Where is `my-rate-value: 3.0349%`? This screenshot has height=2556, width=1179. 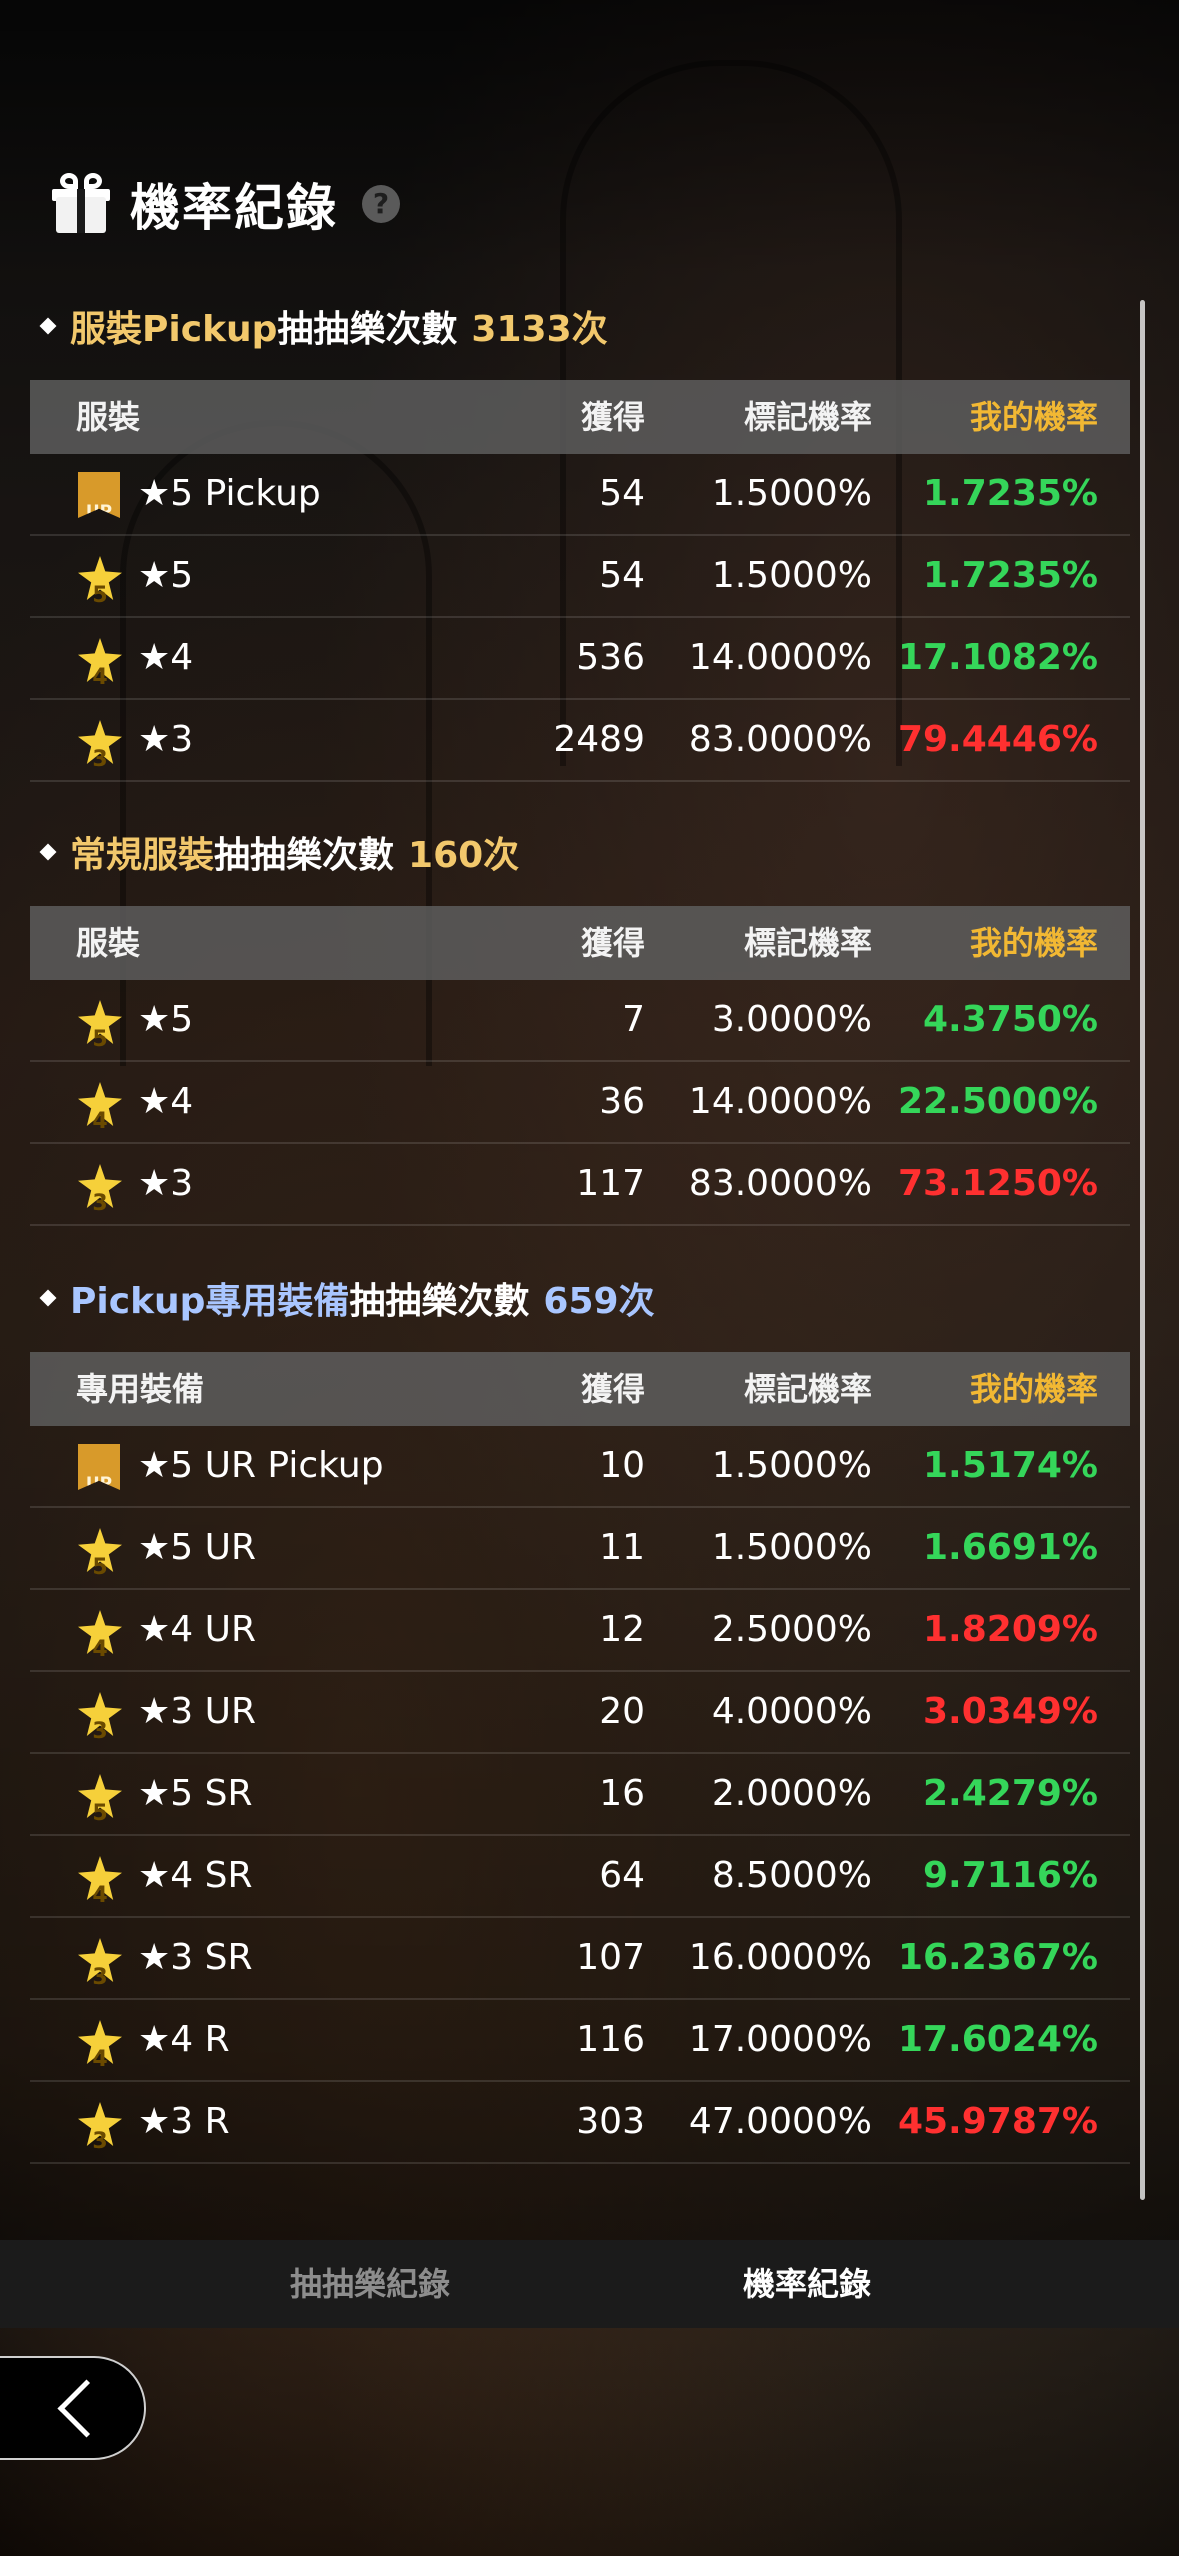
my-rate-value: 3.0349% is located at coordinates (1010, 1711).